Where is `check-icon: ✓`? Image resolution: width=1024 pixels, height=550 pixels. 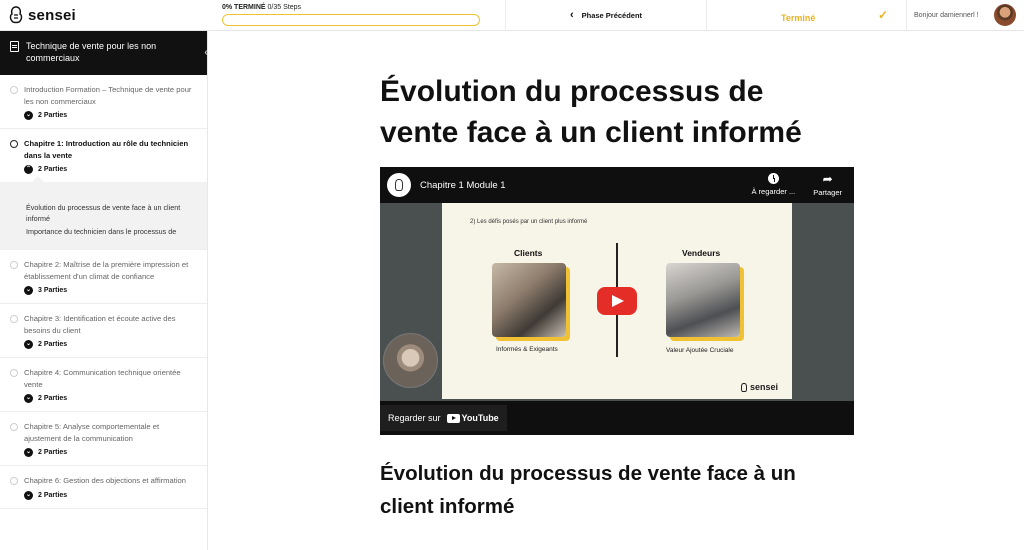 check-icon: ✓ is located at coordinates (882, 15).